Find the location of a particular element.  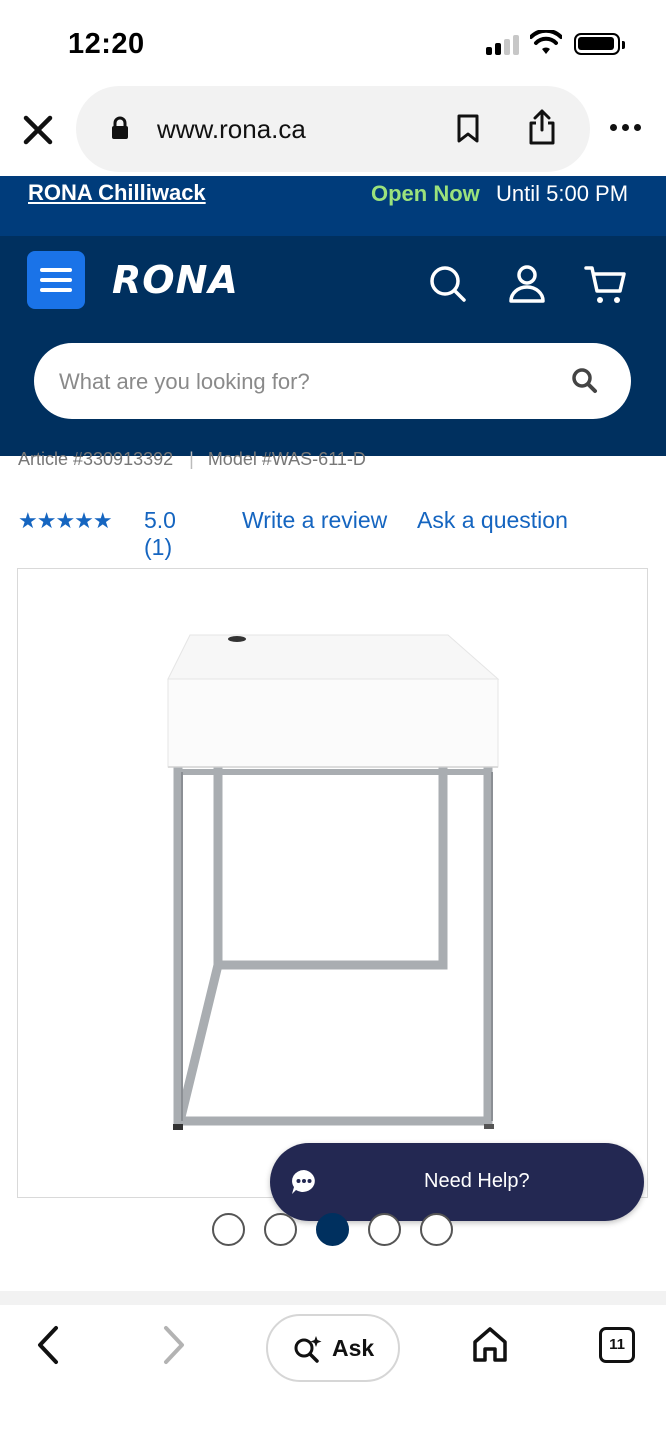

browser-address-row: www.rona.ca is located at coordinates (333, 131).